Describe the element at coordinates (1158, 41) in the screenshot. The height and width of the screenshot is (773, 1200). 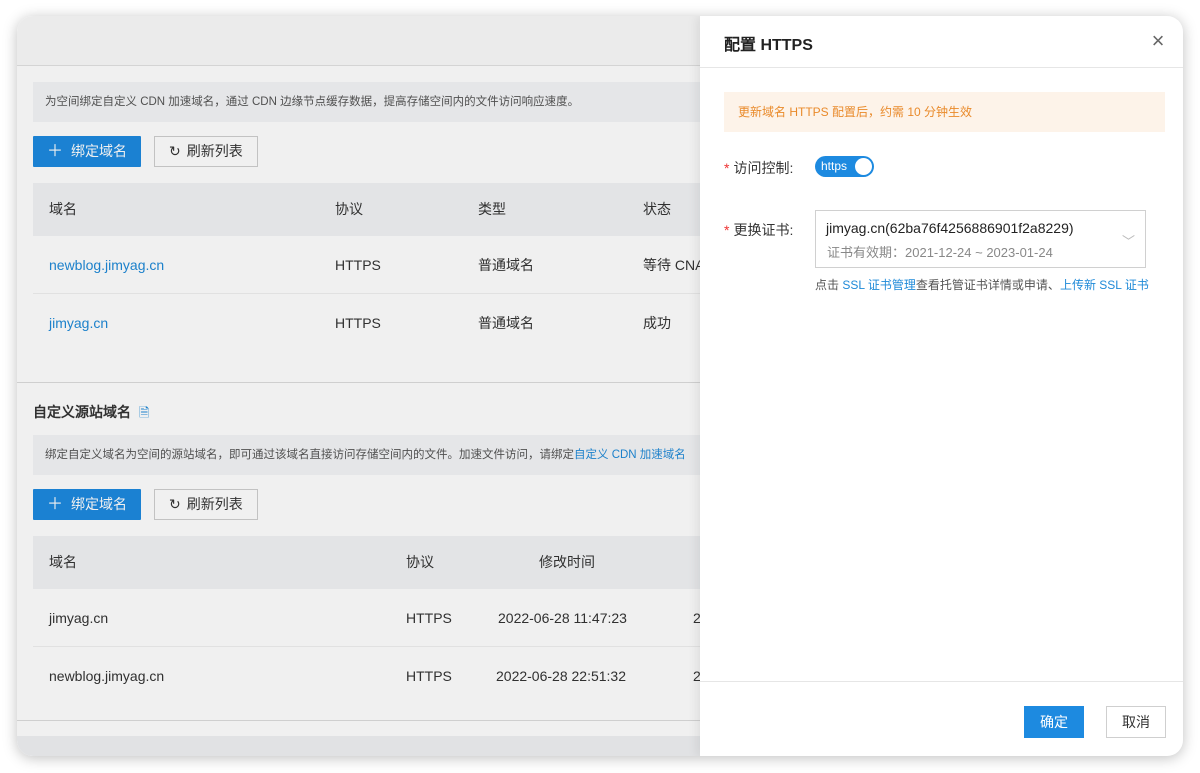
I see `close-icon: ×` at that location.